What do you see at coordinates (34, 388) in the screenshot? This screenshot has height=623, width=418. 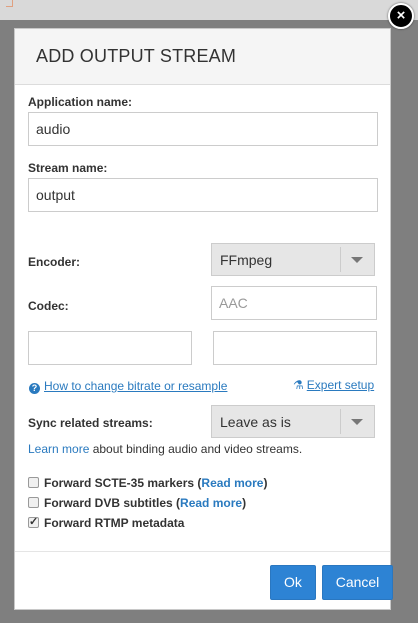 I see `question-circle-icon: ?` at bounding box center [34, 388].